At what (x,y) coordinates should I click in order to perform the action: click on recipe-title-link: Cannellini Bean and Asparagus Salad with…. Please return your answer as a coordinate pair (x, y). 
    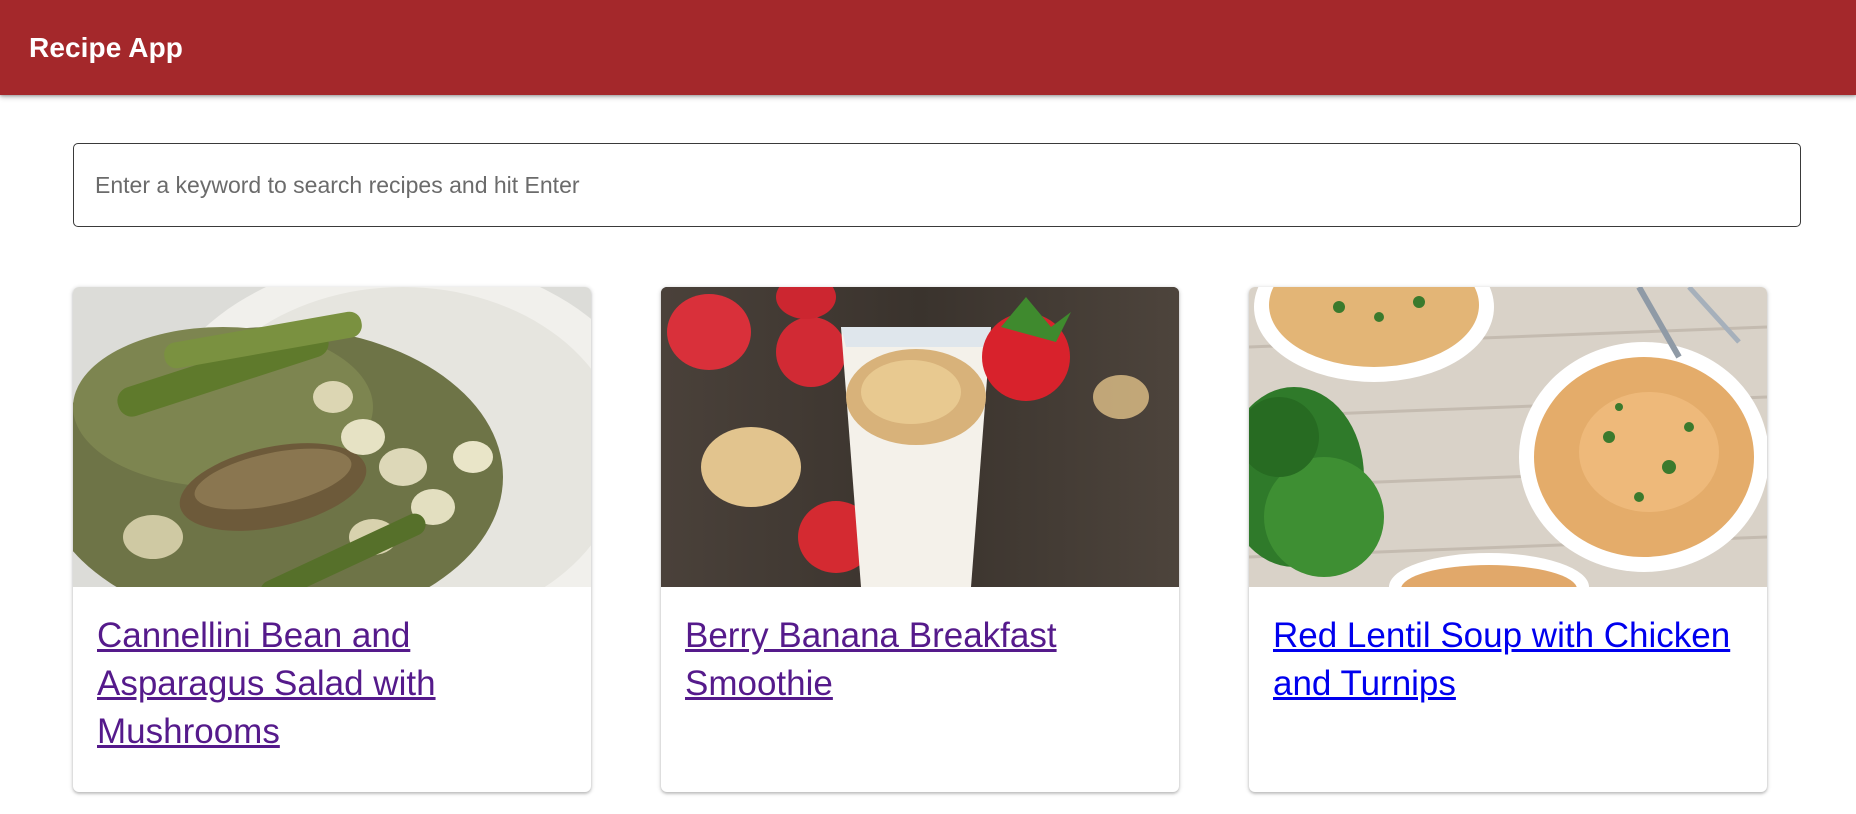
    Looking at the image, I should click on (266, 683).